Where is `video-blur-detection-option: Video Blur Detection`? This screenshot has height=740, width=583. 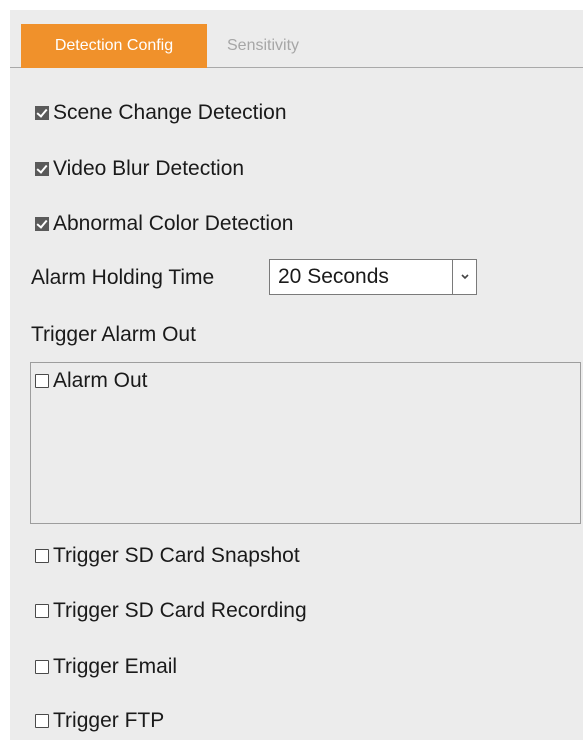 video-blur-detection-option: Video Blur Detection is located at coordinates (139, 169).